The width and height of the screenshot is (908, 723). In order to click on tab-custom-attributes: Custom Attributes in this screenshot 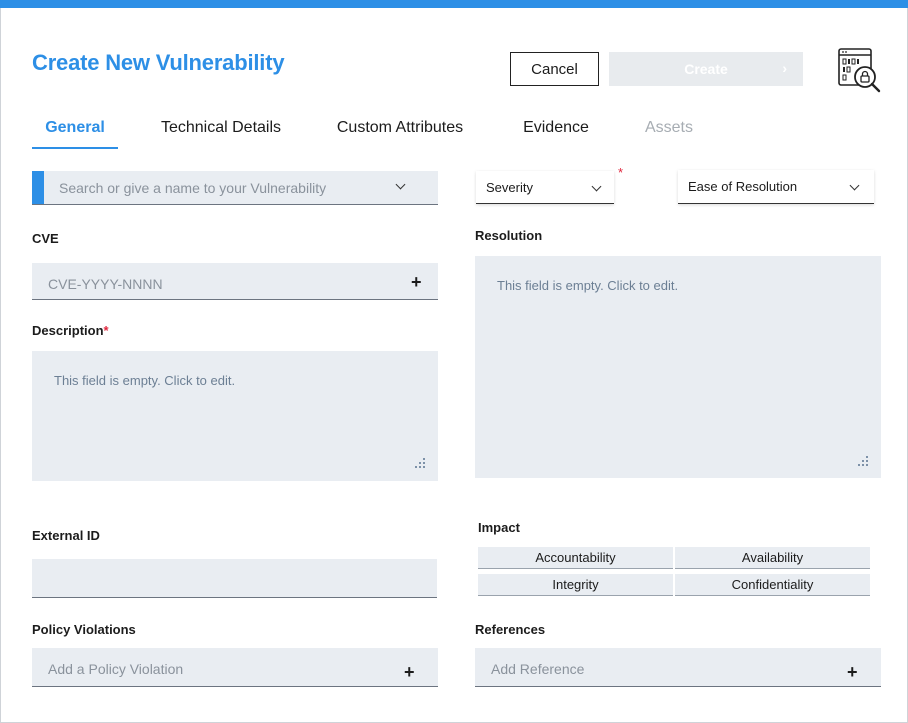, I will do `click(400, 128)`.